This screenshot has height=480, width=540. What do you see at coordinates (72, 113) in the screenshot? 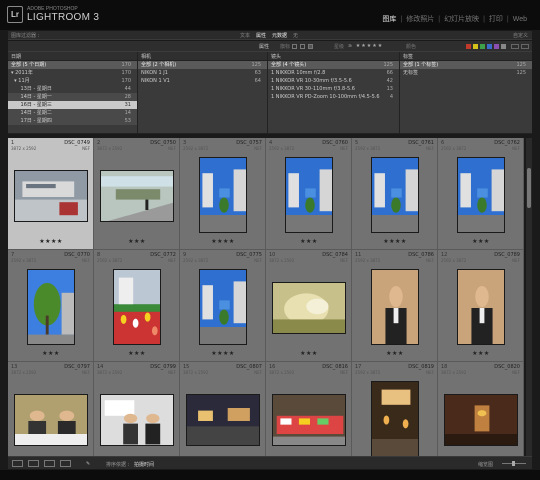
I see `metadata-row: 14日 - 星期二 14` at bounding box center [72, 113].